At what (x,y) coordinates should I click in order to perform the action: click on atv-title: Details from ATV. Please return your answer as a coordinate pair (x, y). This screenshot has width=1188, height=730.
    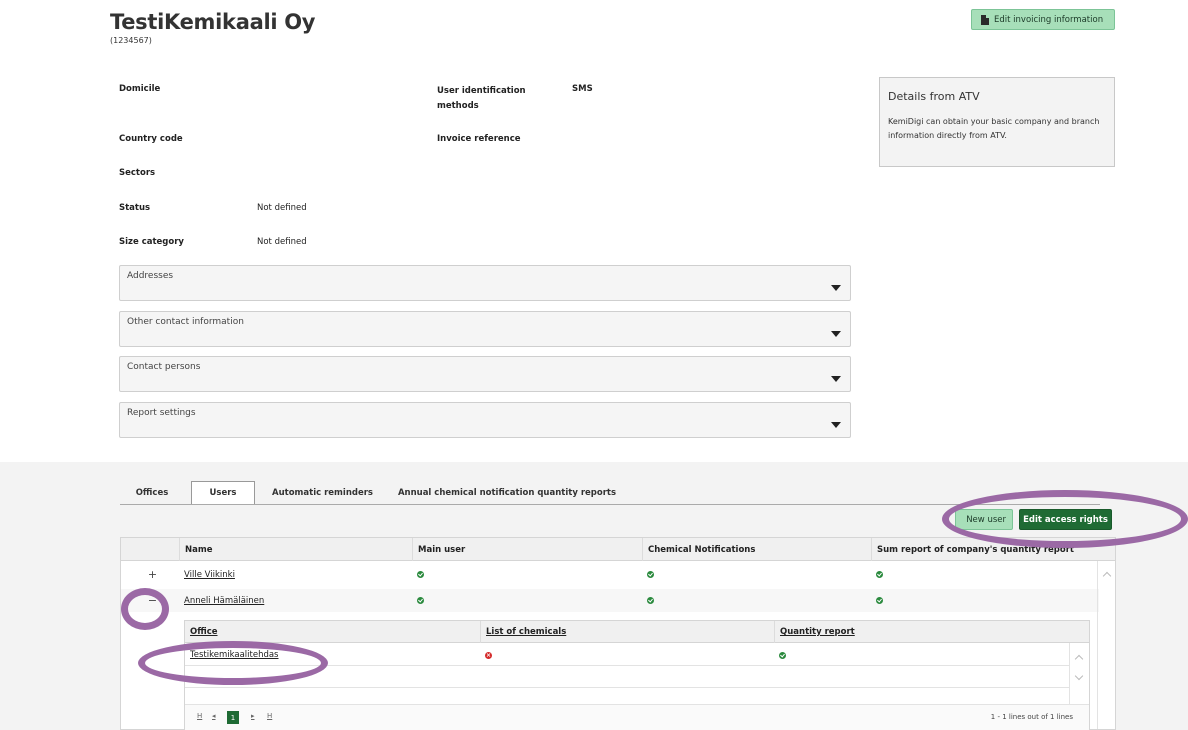
    Looking at the image, I should click on (934, 96).